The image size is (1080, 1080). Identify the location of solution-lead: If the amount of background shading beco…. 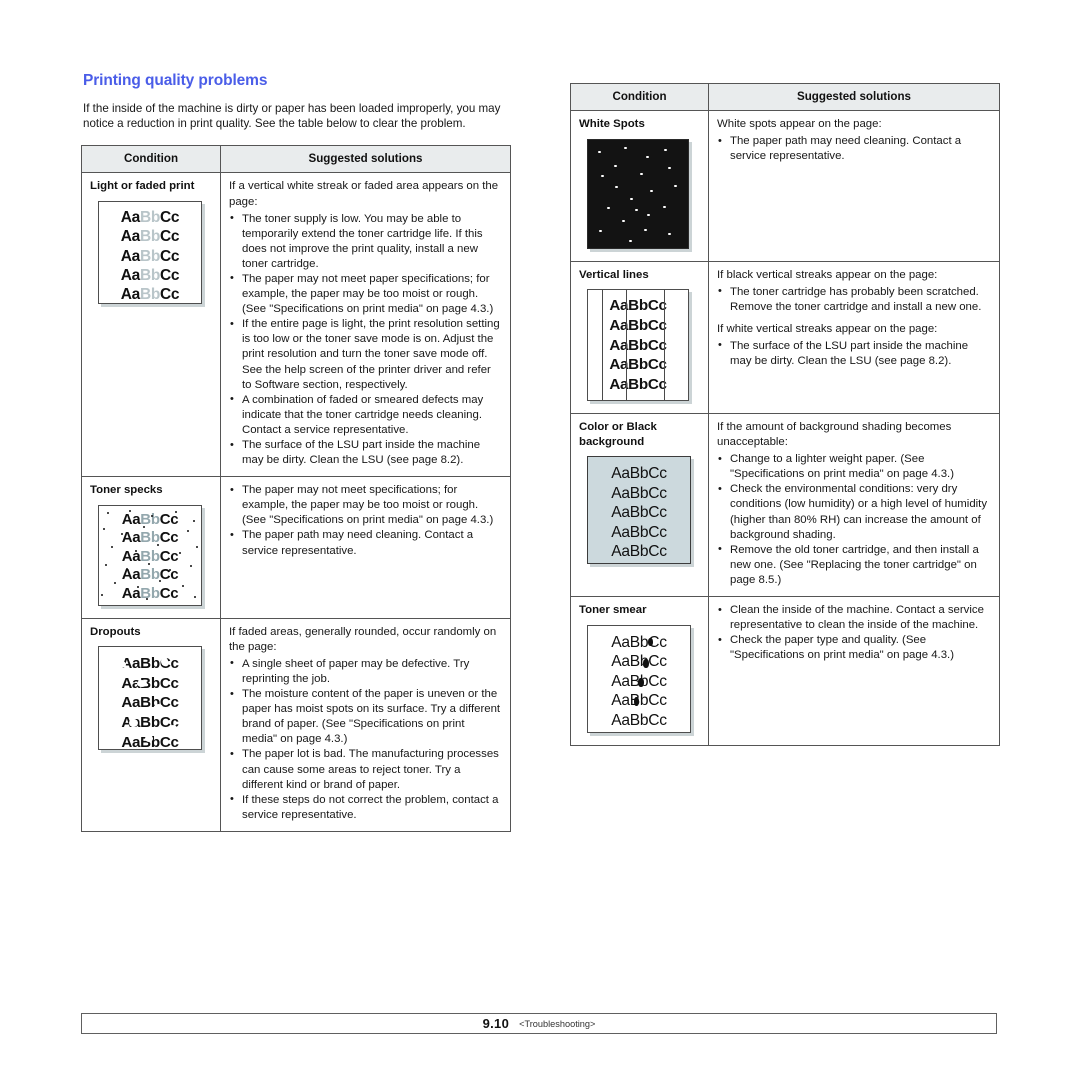
(834, 435).